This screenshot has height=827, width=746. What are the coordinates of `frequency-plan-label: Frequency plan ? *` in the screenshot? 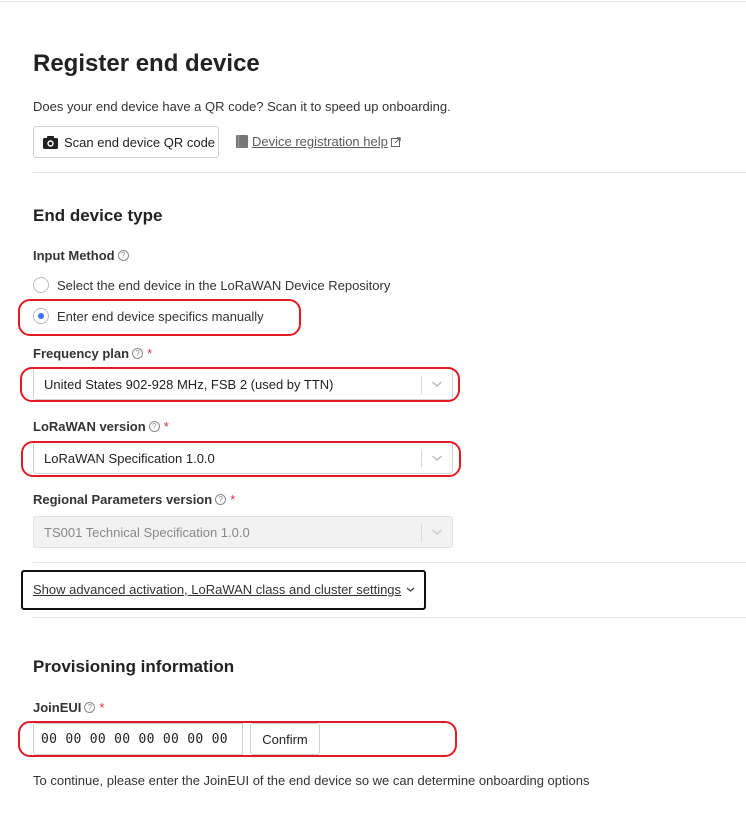 It's located at (92, 353).